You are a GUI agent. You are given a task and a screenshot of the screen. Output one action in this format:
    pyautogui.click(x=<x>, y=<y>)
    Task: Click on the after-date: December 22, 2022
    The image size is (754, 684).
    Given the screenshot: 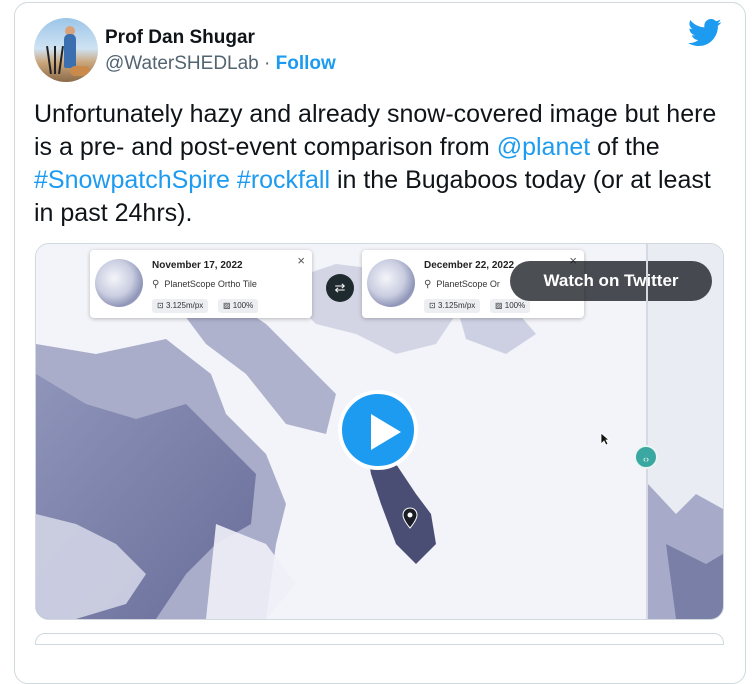 What is the action you would take?
    pyautogui.click(x=469, y=265)
    